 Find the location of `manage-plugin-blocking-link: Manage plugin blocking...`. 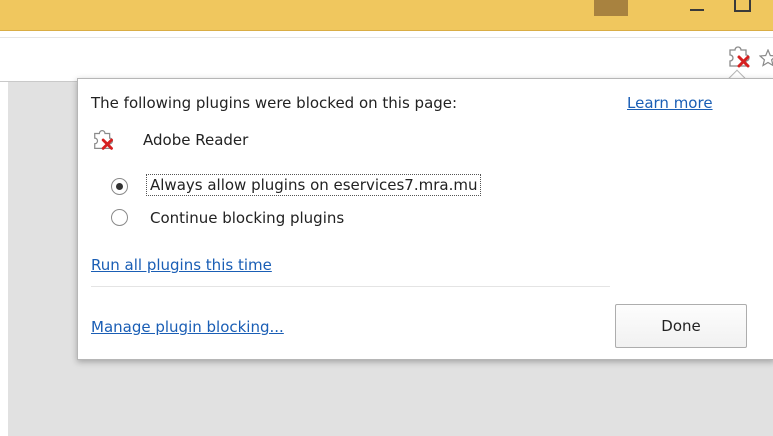

manage-plugin-blocking-link: Manage plugin blocking... is located at coordinates (187, 327).